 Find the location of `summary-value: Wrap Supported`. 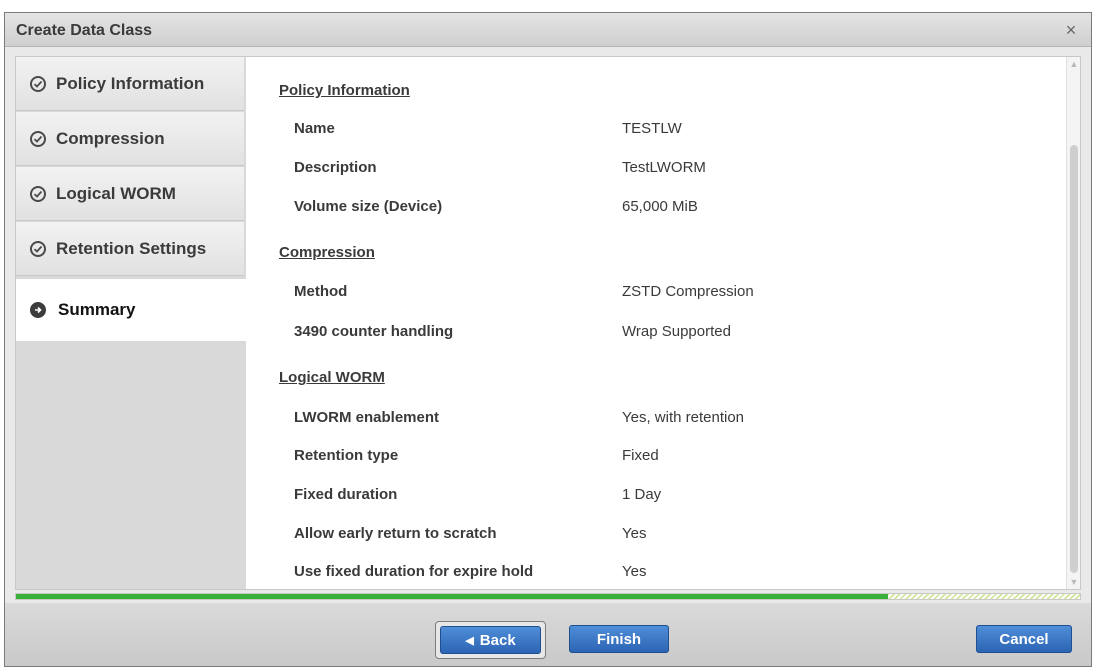

summary-value: Wrap Supported is located at coordinates (676, 331).